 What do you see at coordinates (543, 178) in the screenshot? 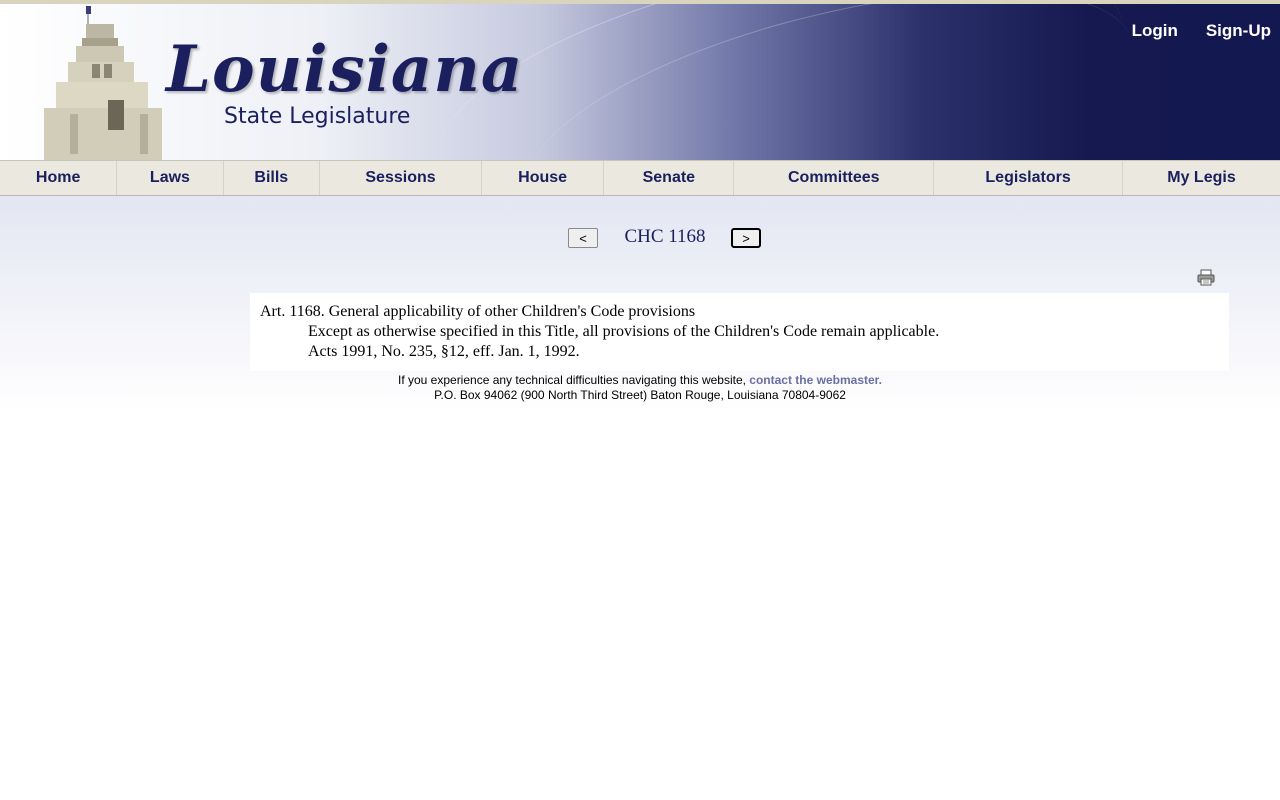
I see `nav-item-house: House` at bounding box center [543, 178].